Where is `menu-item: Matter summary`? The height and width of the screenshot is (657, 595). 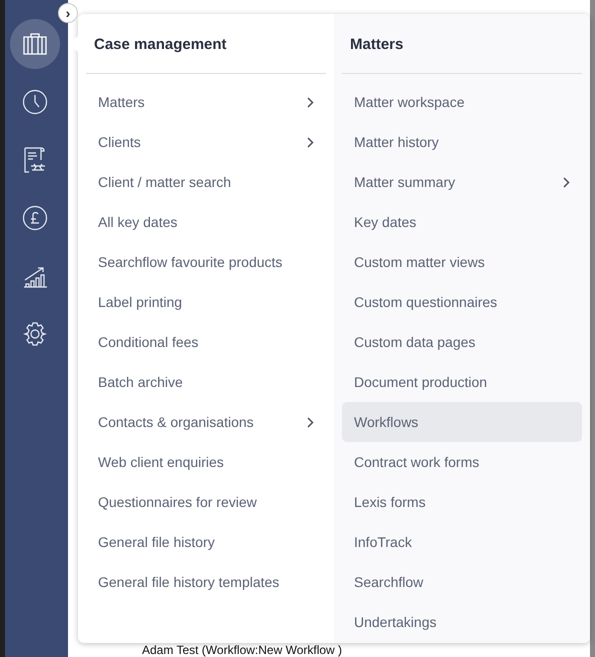
menu-item: Matter summary is located at coordinates (462, 182).